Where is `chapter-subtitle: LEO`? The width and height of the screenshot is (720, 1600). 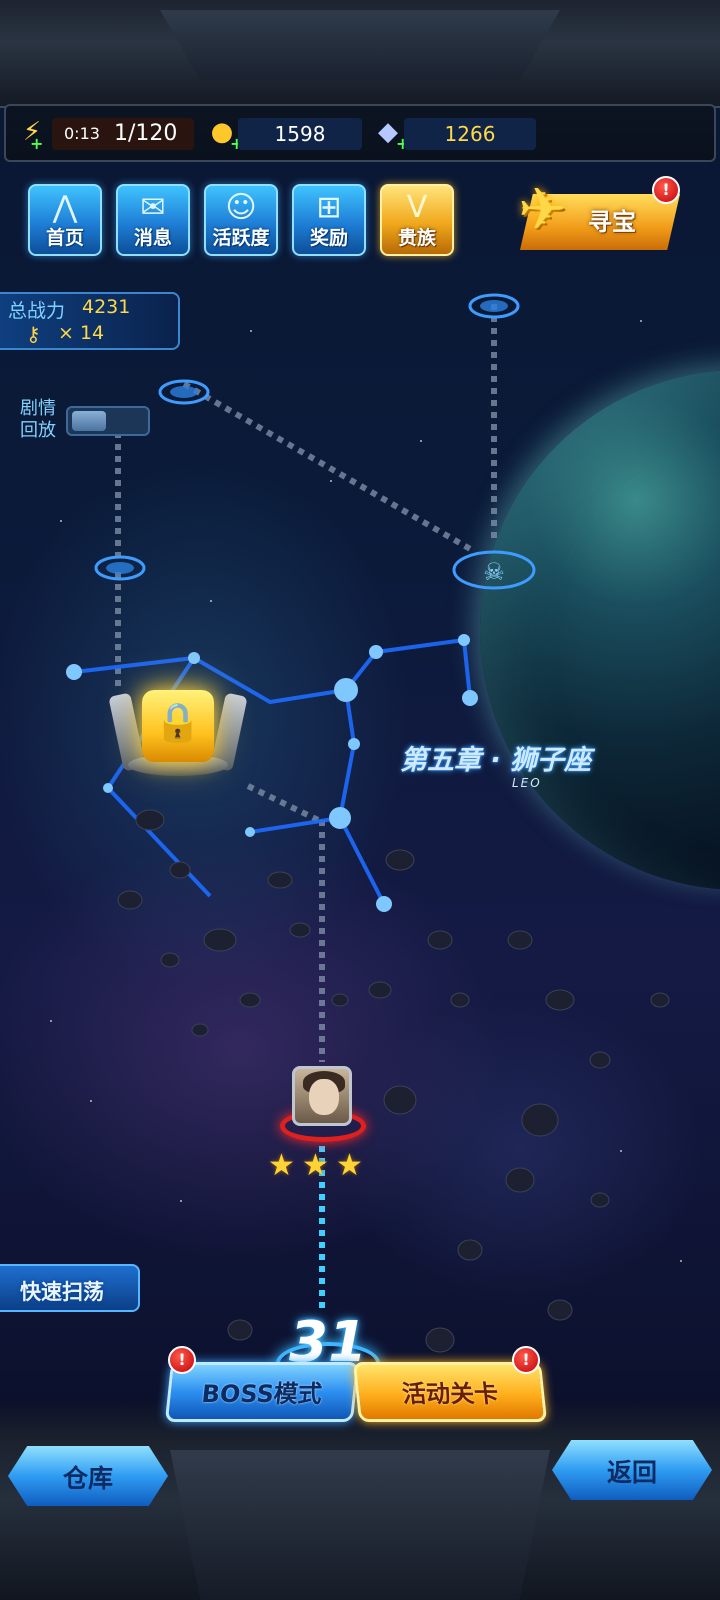 chapter-subtitle: LEO is located at coordinates (527, 783).